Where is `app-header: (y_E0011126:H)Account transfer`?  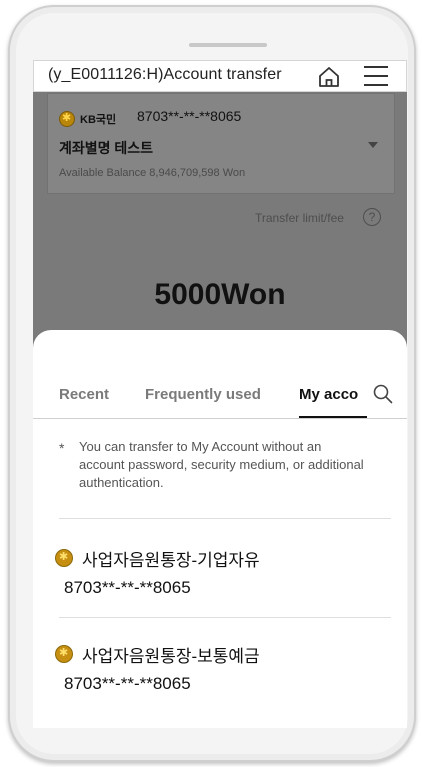 app-header: (y_E0011126:H)Account transfer is located at coordinates (220, 76).